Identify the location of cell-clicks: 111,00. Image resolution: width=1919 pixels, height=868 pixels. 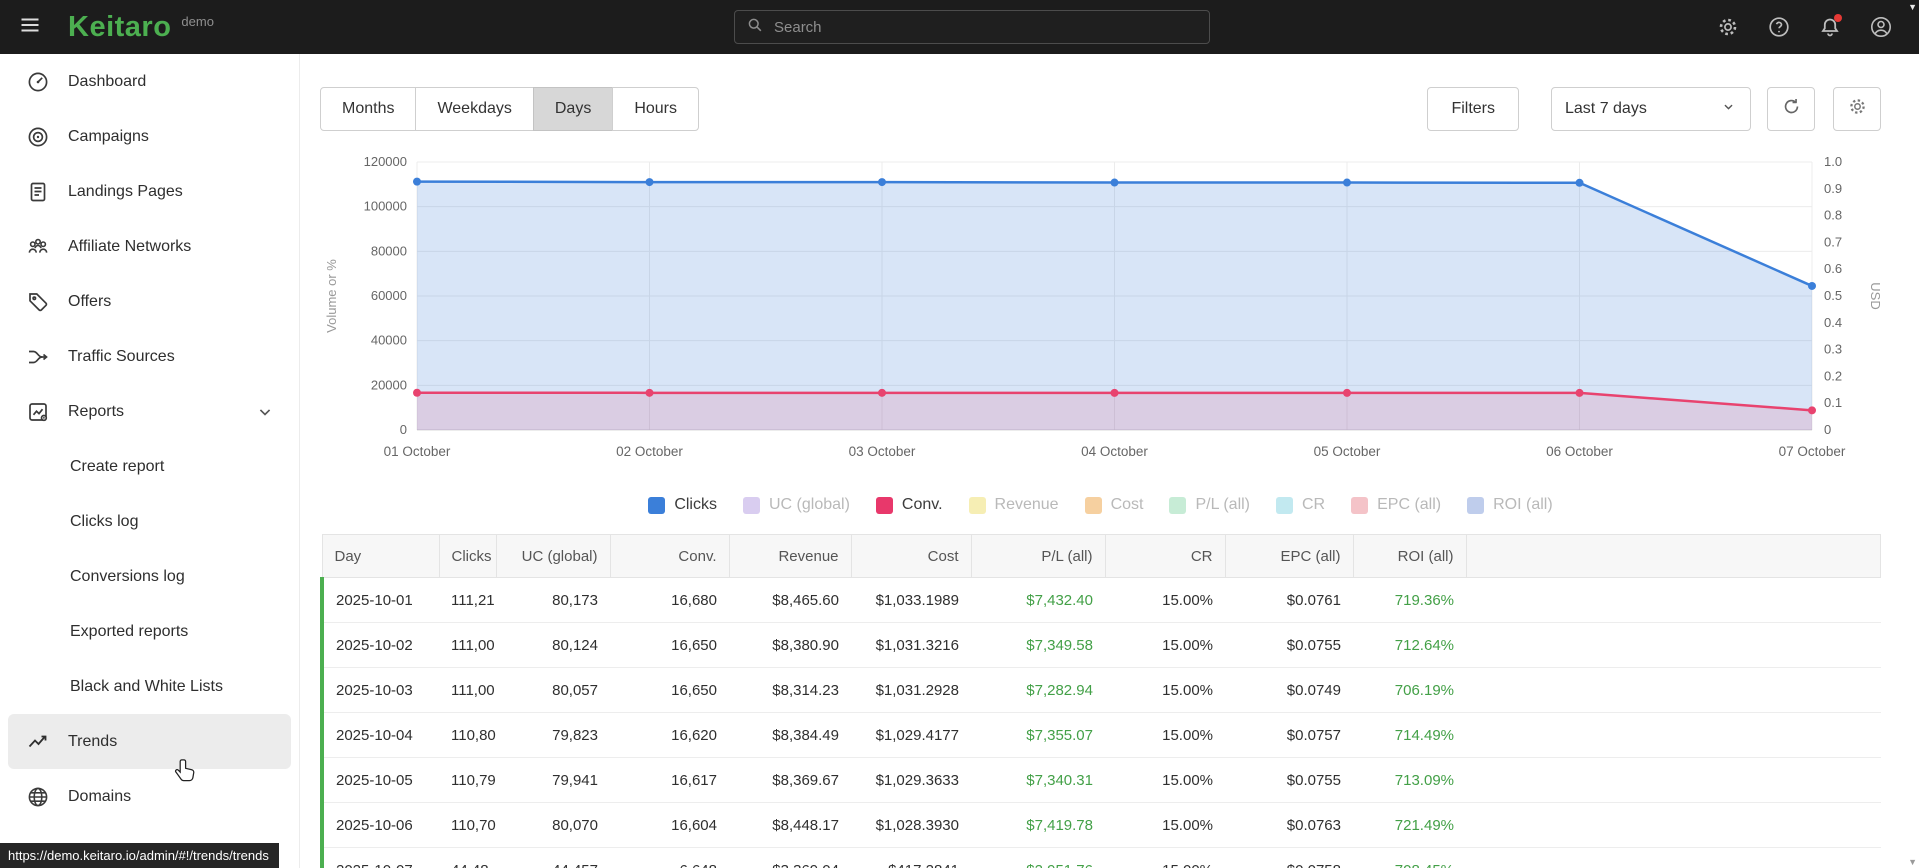
(467, 645).